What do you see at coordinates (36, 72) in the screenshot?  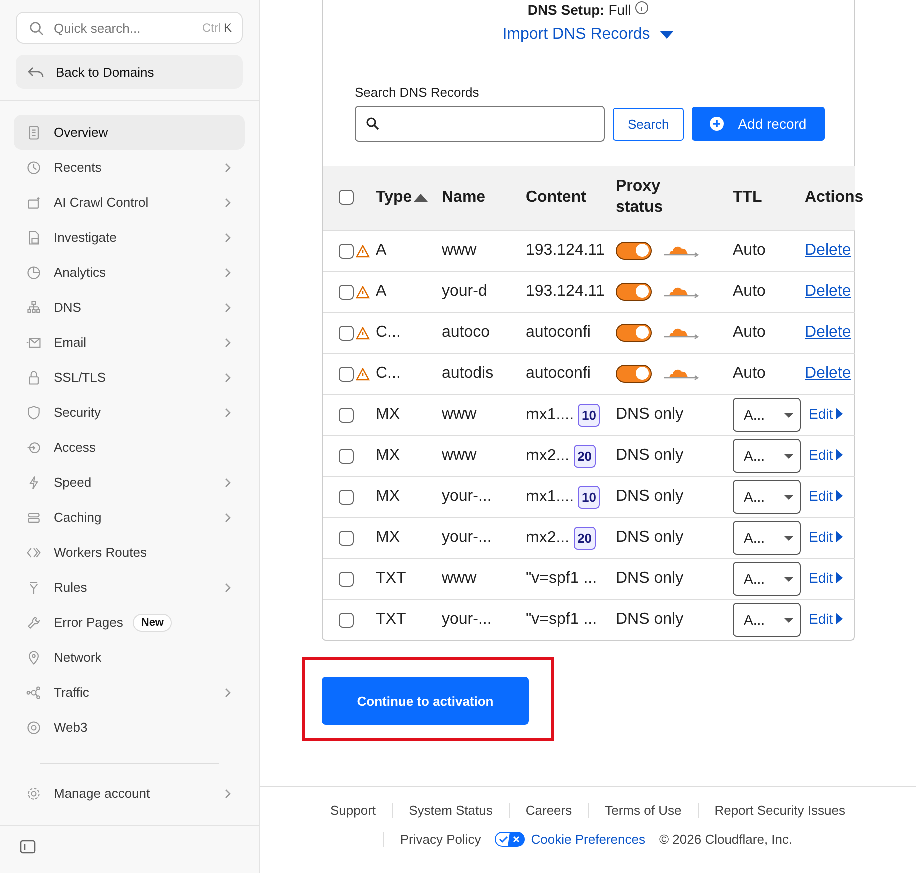 I see `back-arrow-icon` at bounding box center [36, 72].